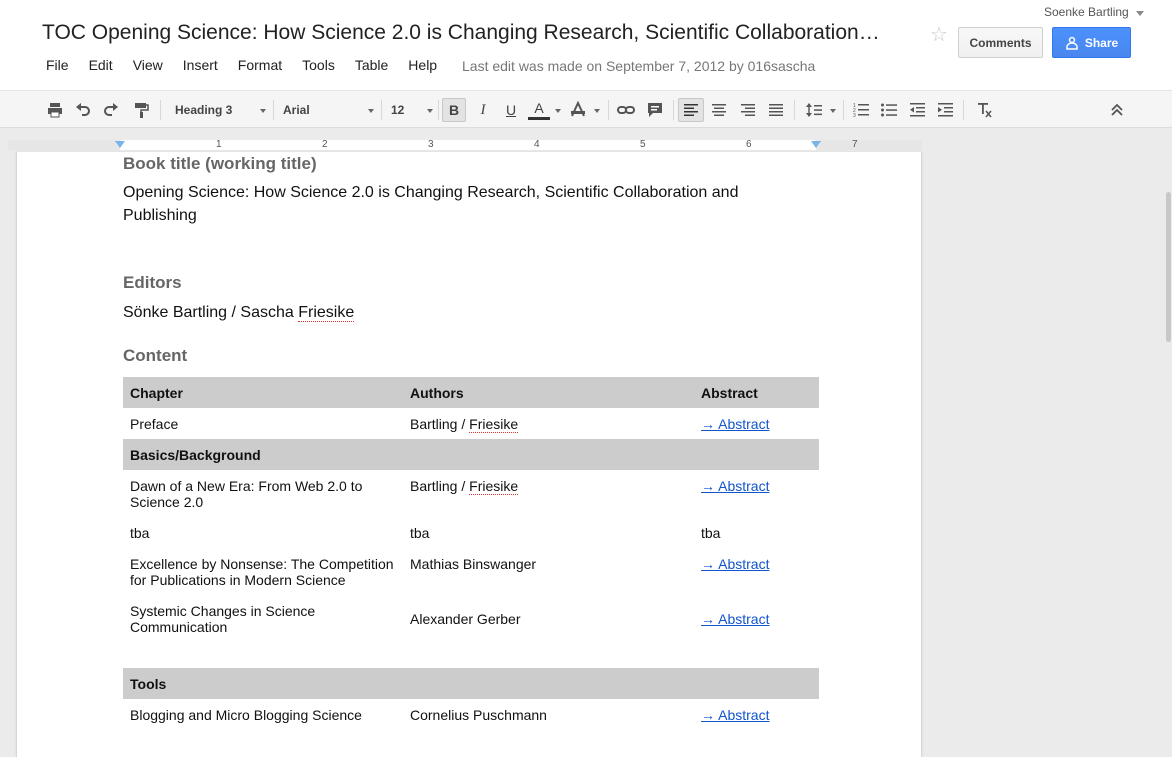  What do you see at coordinates (57, 66) in the screenshot?
I see `menu-file: File` at bounding box center [57, 66].